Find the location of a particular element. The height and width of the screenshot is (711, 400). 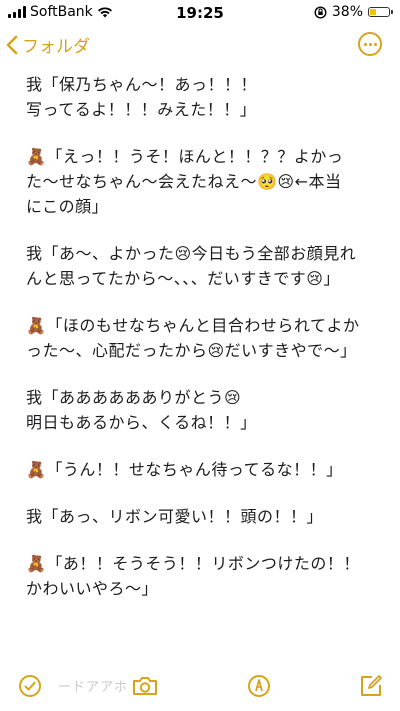

note-line: た〜せなちゃん〜会えたねえ〜🥺😢←本当 is located at coordinates (184, 181).